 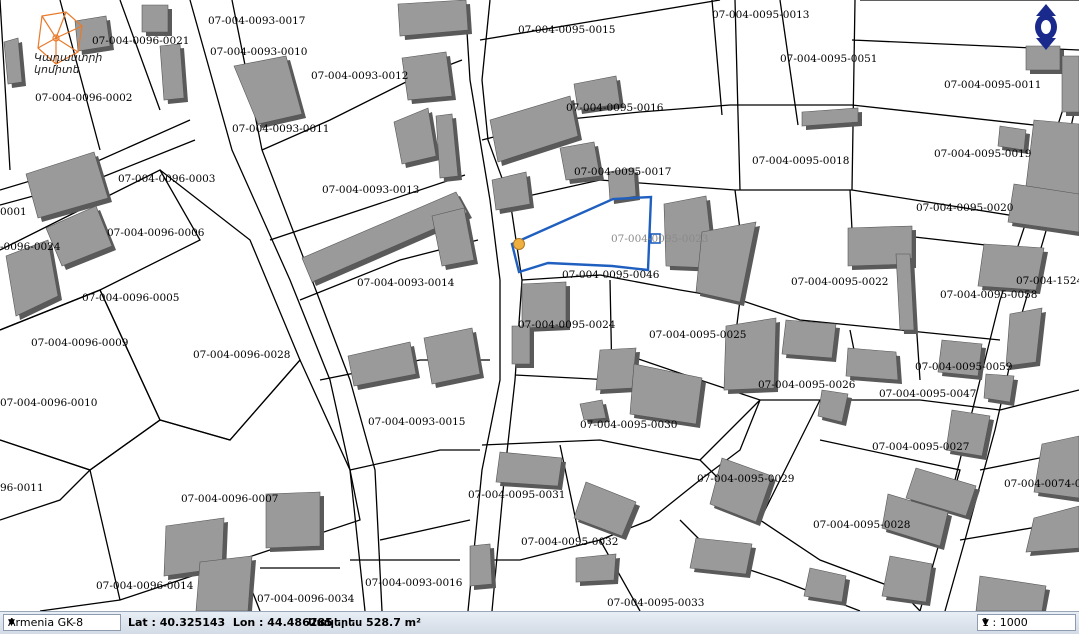 What do you see at coordinates (1046, 27) in the screenshot?
I see `pan-compass-icon` at bounding box center [1046, 27].